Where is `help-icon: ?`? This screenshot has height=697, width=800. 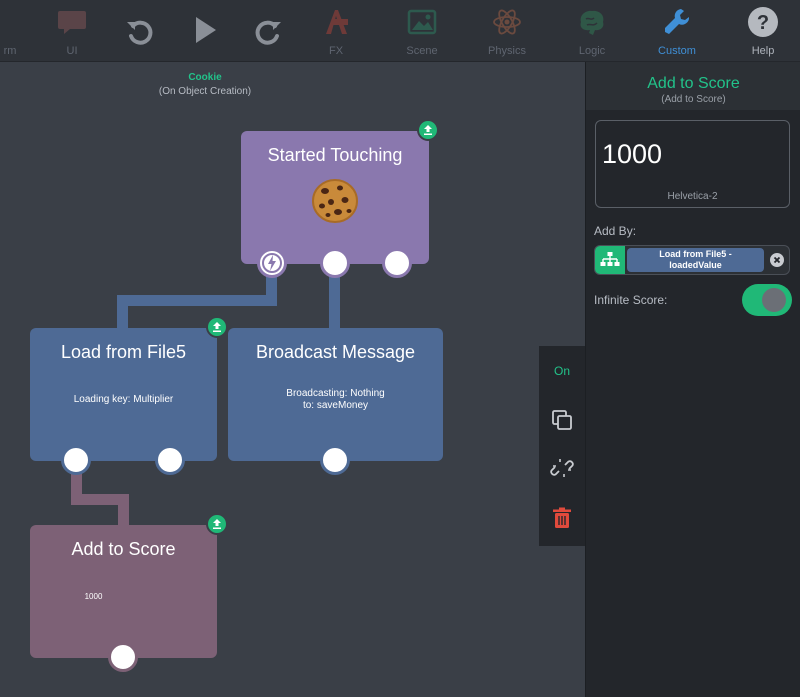
help-icon: ? is located at coordinates (763, 22).